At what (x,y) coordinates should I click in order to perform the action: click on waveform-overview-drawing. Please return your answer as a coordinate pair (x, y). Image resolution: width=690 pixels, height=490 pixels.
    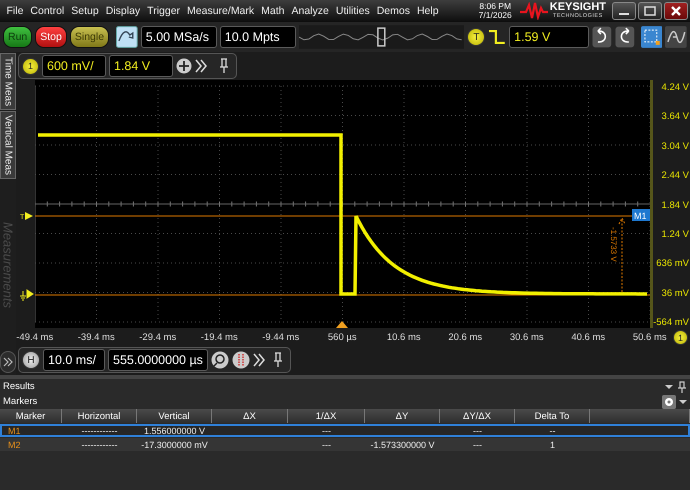
    Looking at the image, I should click on (381, 37).